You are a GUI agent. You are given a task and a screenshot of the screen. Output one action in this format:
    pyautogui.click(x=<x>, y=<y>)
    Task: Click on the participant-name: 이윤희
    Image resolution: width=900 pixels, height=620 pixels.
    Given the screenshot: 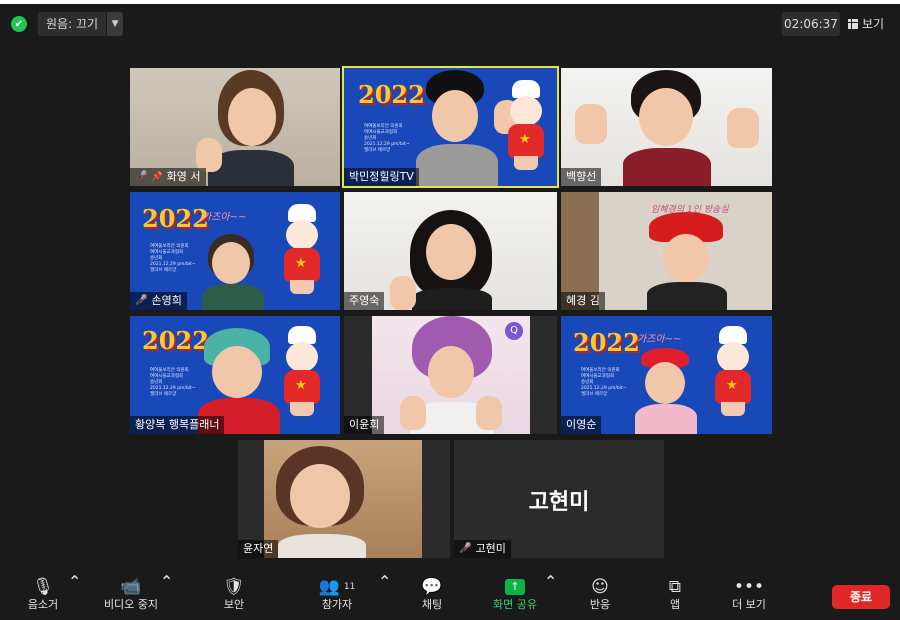 What is the action you would take?
    pyautogui.click(x=364, y=424)
    